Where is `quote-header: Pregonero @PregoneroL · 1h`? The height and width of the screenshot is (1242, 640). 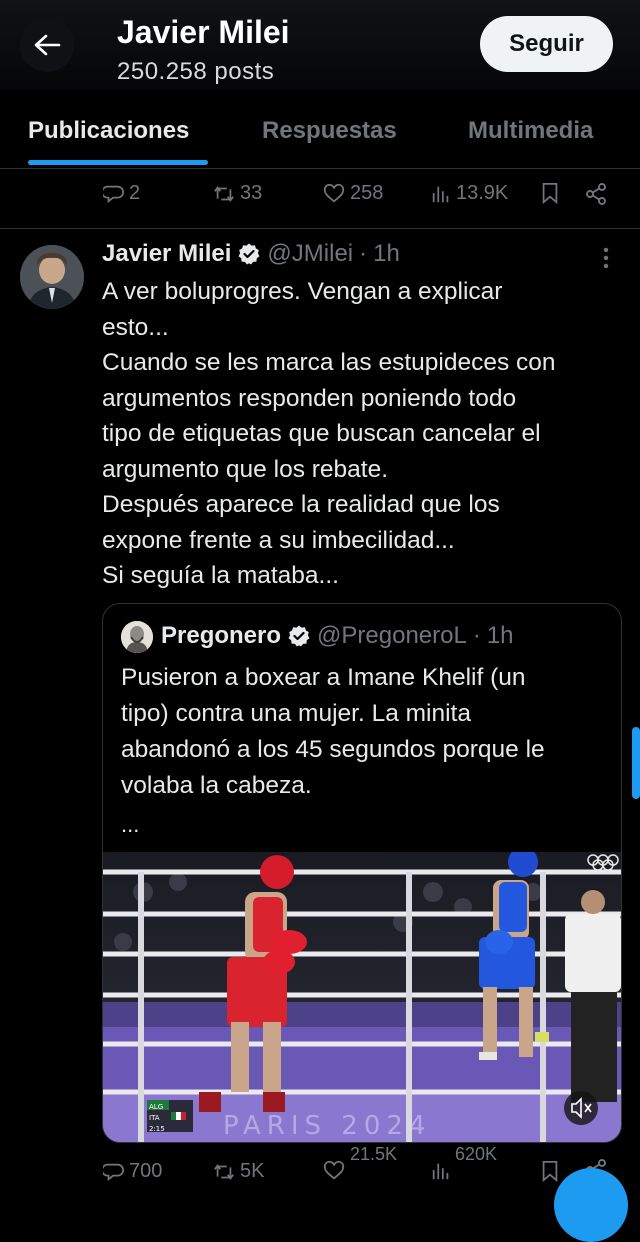
quote-header: Pregonero @PregoneroL · 1h is located at coordinates (337, 636).